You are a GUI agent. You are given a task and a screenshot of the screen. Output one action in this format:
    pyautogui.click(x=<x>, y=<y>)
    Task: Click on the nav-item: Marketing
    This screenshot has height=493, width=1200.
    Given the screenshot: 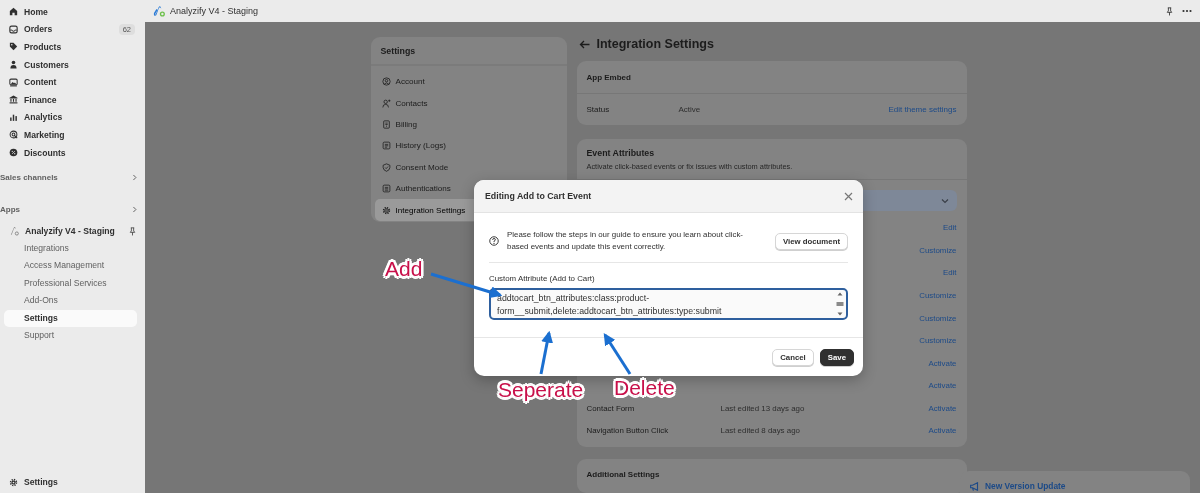 What is the action you would take?
    pyautogui.click(x=72, y=135)
    